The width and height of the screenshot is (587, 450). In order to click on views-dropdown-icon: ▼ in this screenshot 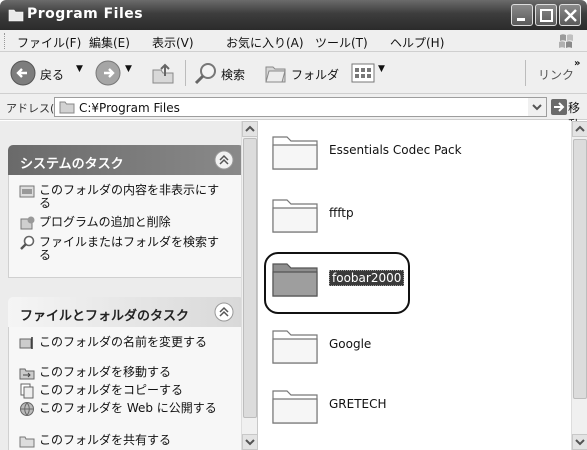, I will do `click(381, 69)`.